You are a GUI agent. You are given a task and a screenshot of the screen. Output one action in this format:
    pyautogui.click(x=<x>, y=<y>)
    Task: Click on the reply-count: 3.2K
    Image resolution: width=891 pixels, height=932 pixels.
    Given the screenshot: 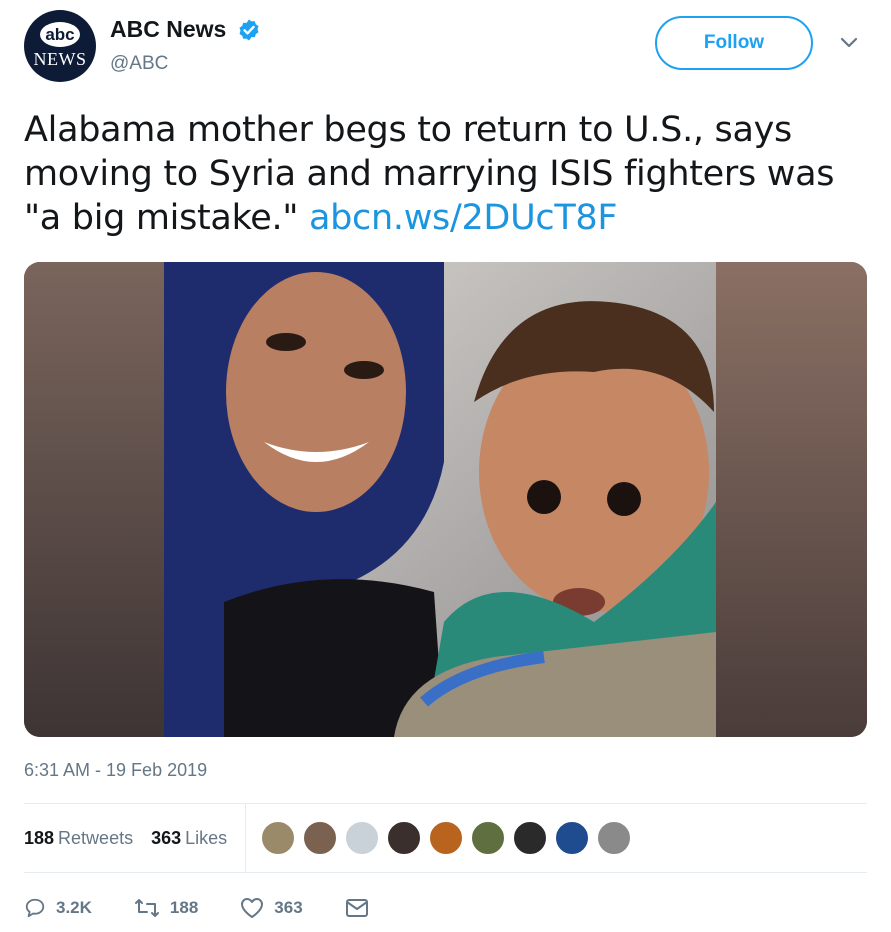 What is the action you would take?
    pyautogui.click(x=74, y=907)
    